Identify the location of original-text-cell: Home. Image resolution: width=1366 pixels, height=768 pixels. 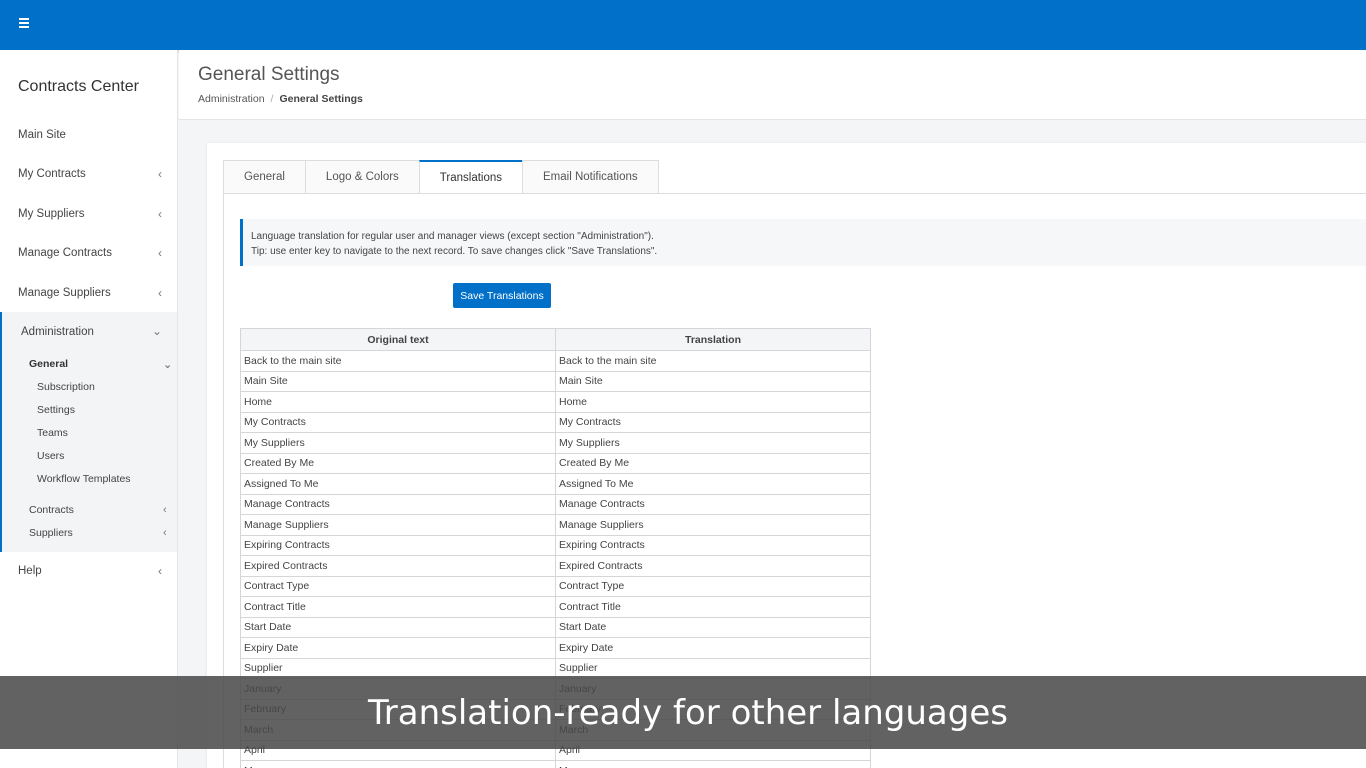
(398, 402).